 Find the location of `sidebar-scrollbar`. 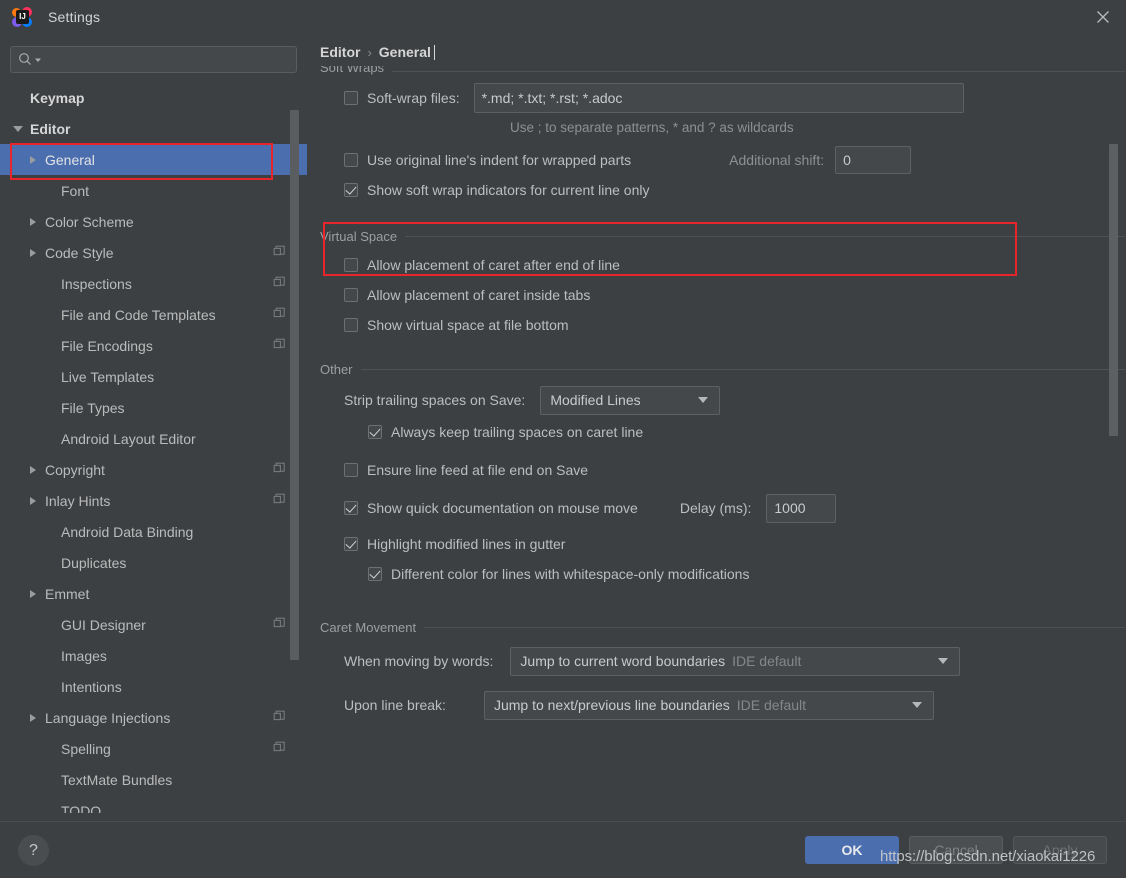

sidebar-scrollbar is located at coordinates (294, 385).